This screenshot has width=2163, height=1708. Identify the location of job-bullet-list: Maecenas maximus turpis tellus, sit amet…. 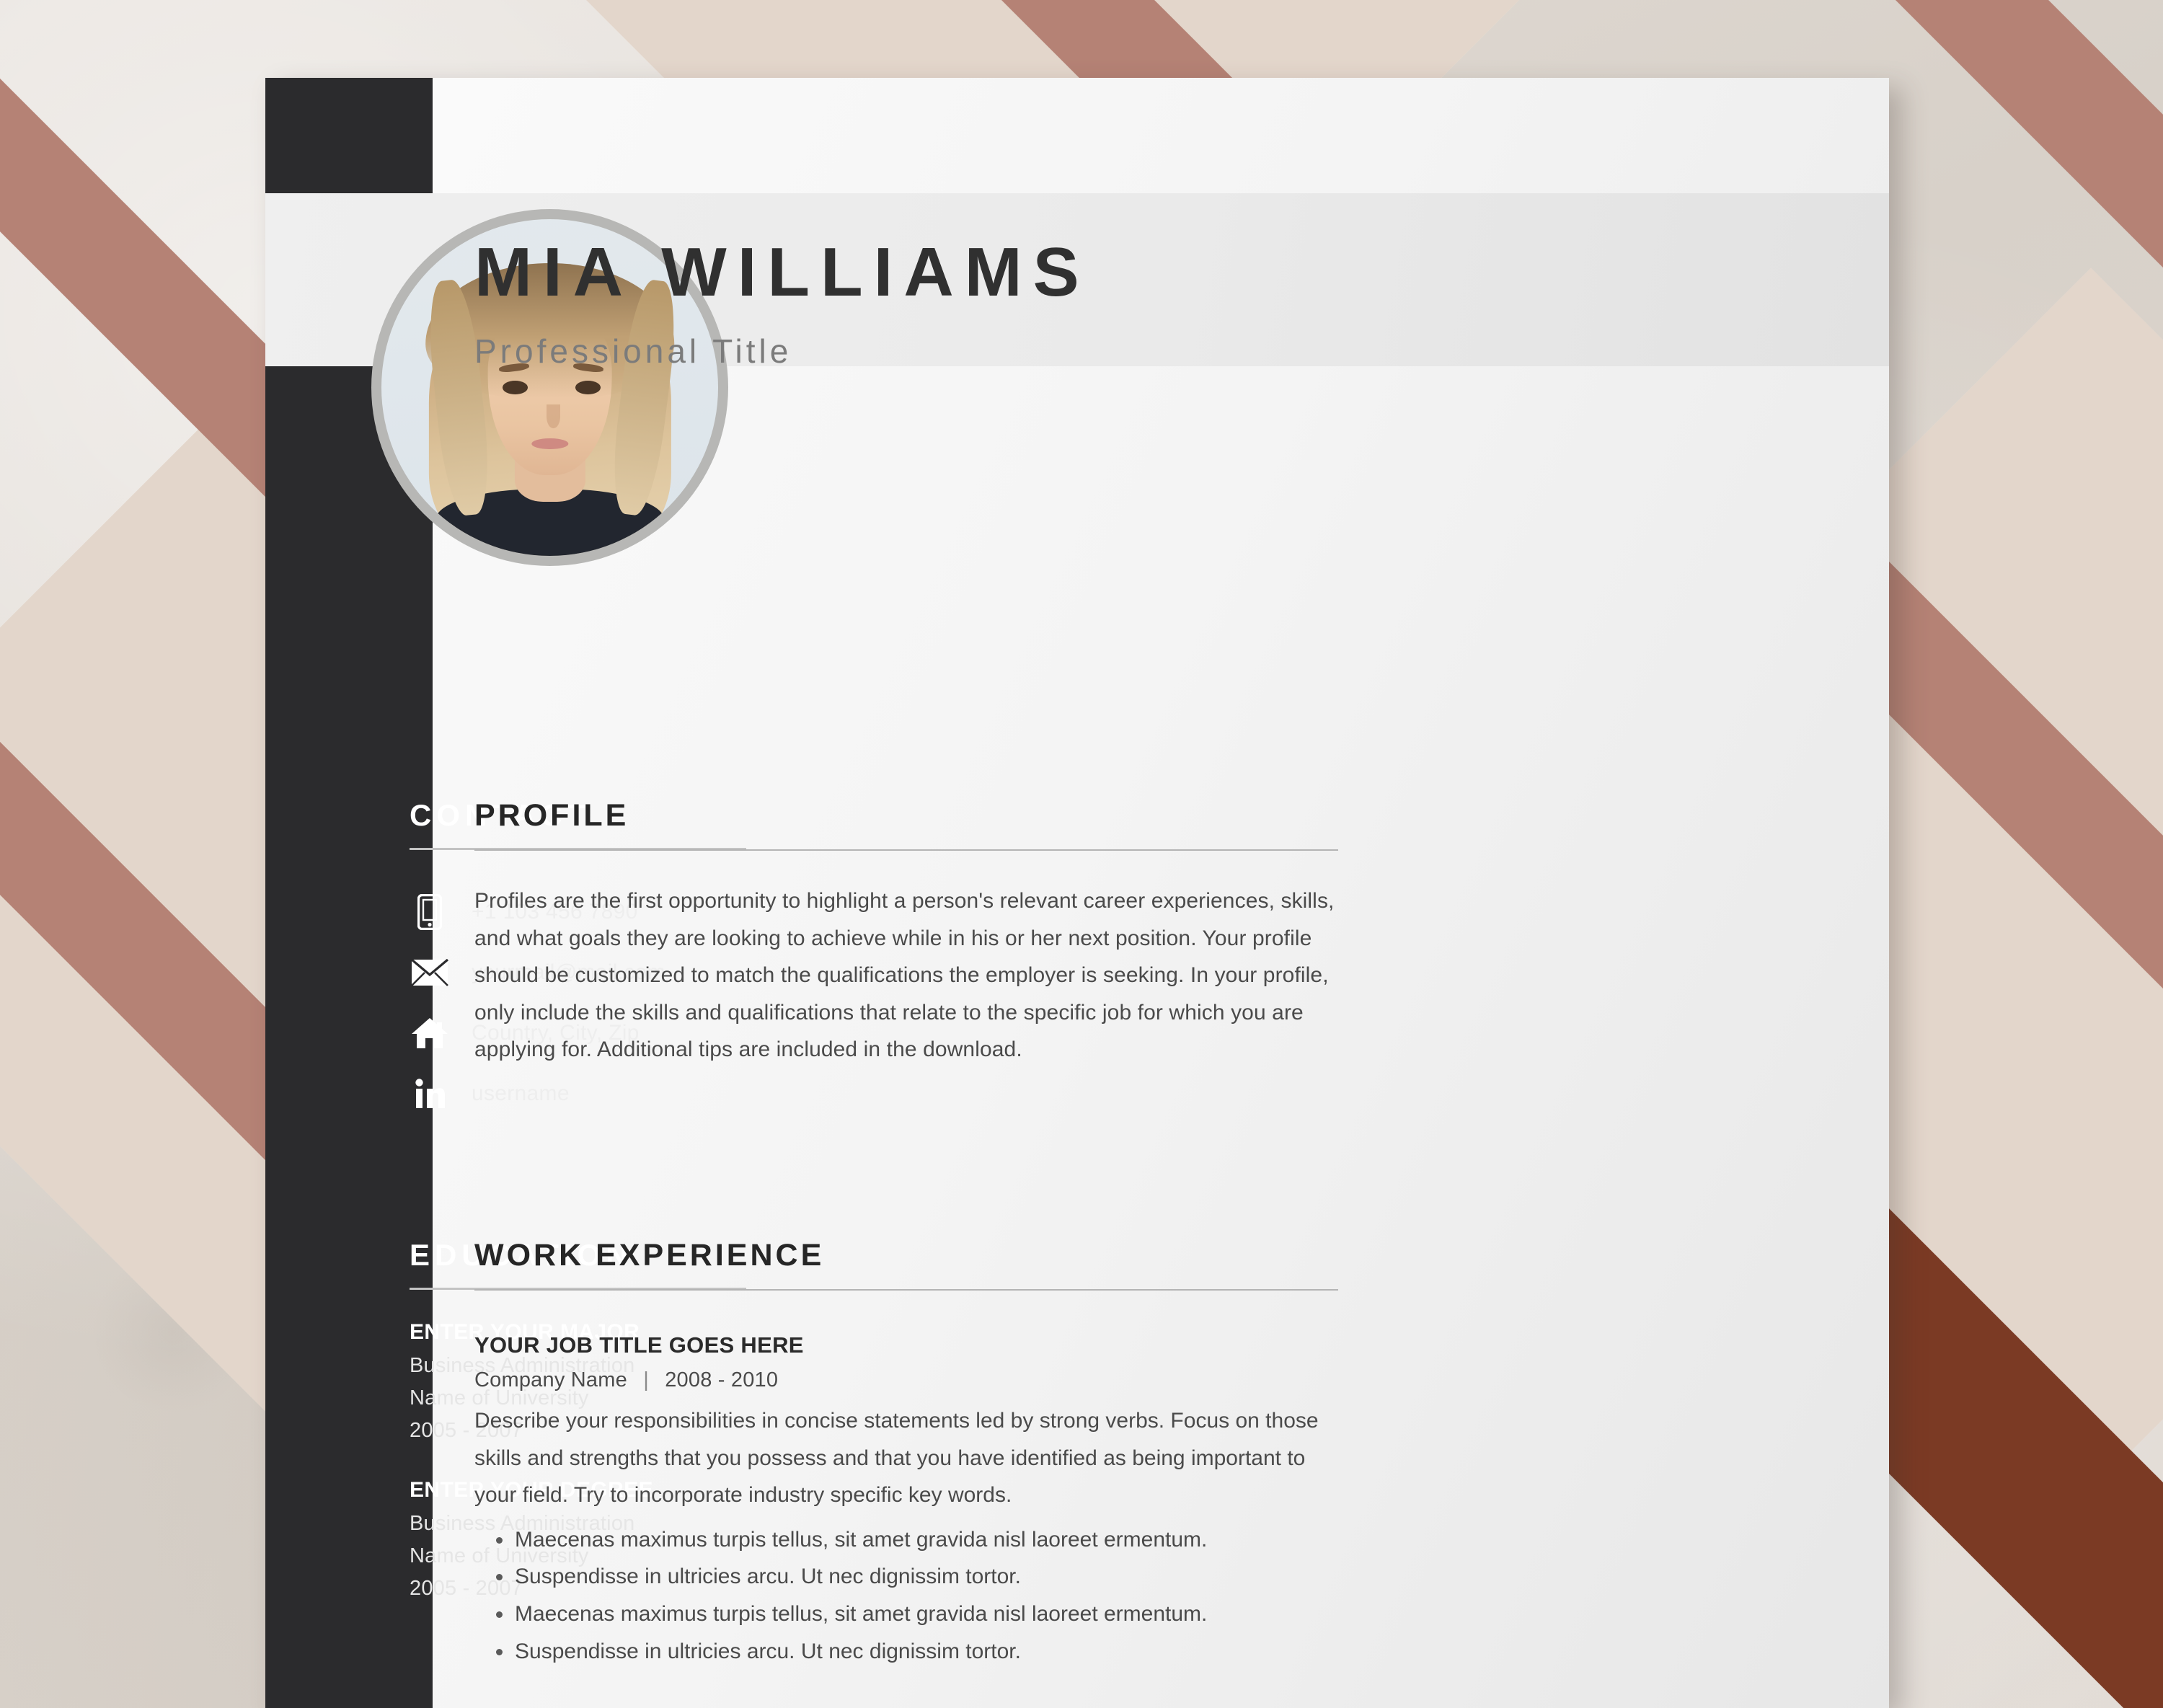
(907, 1595).